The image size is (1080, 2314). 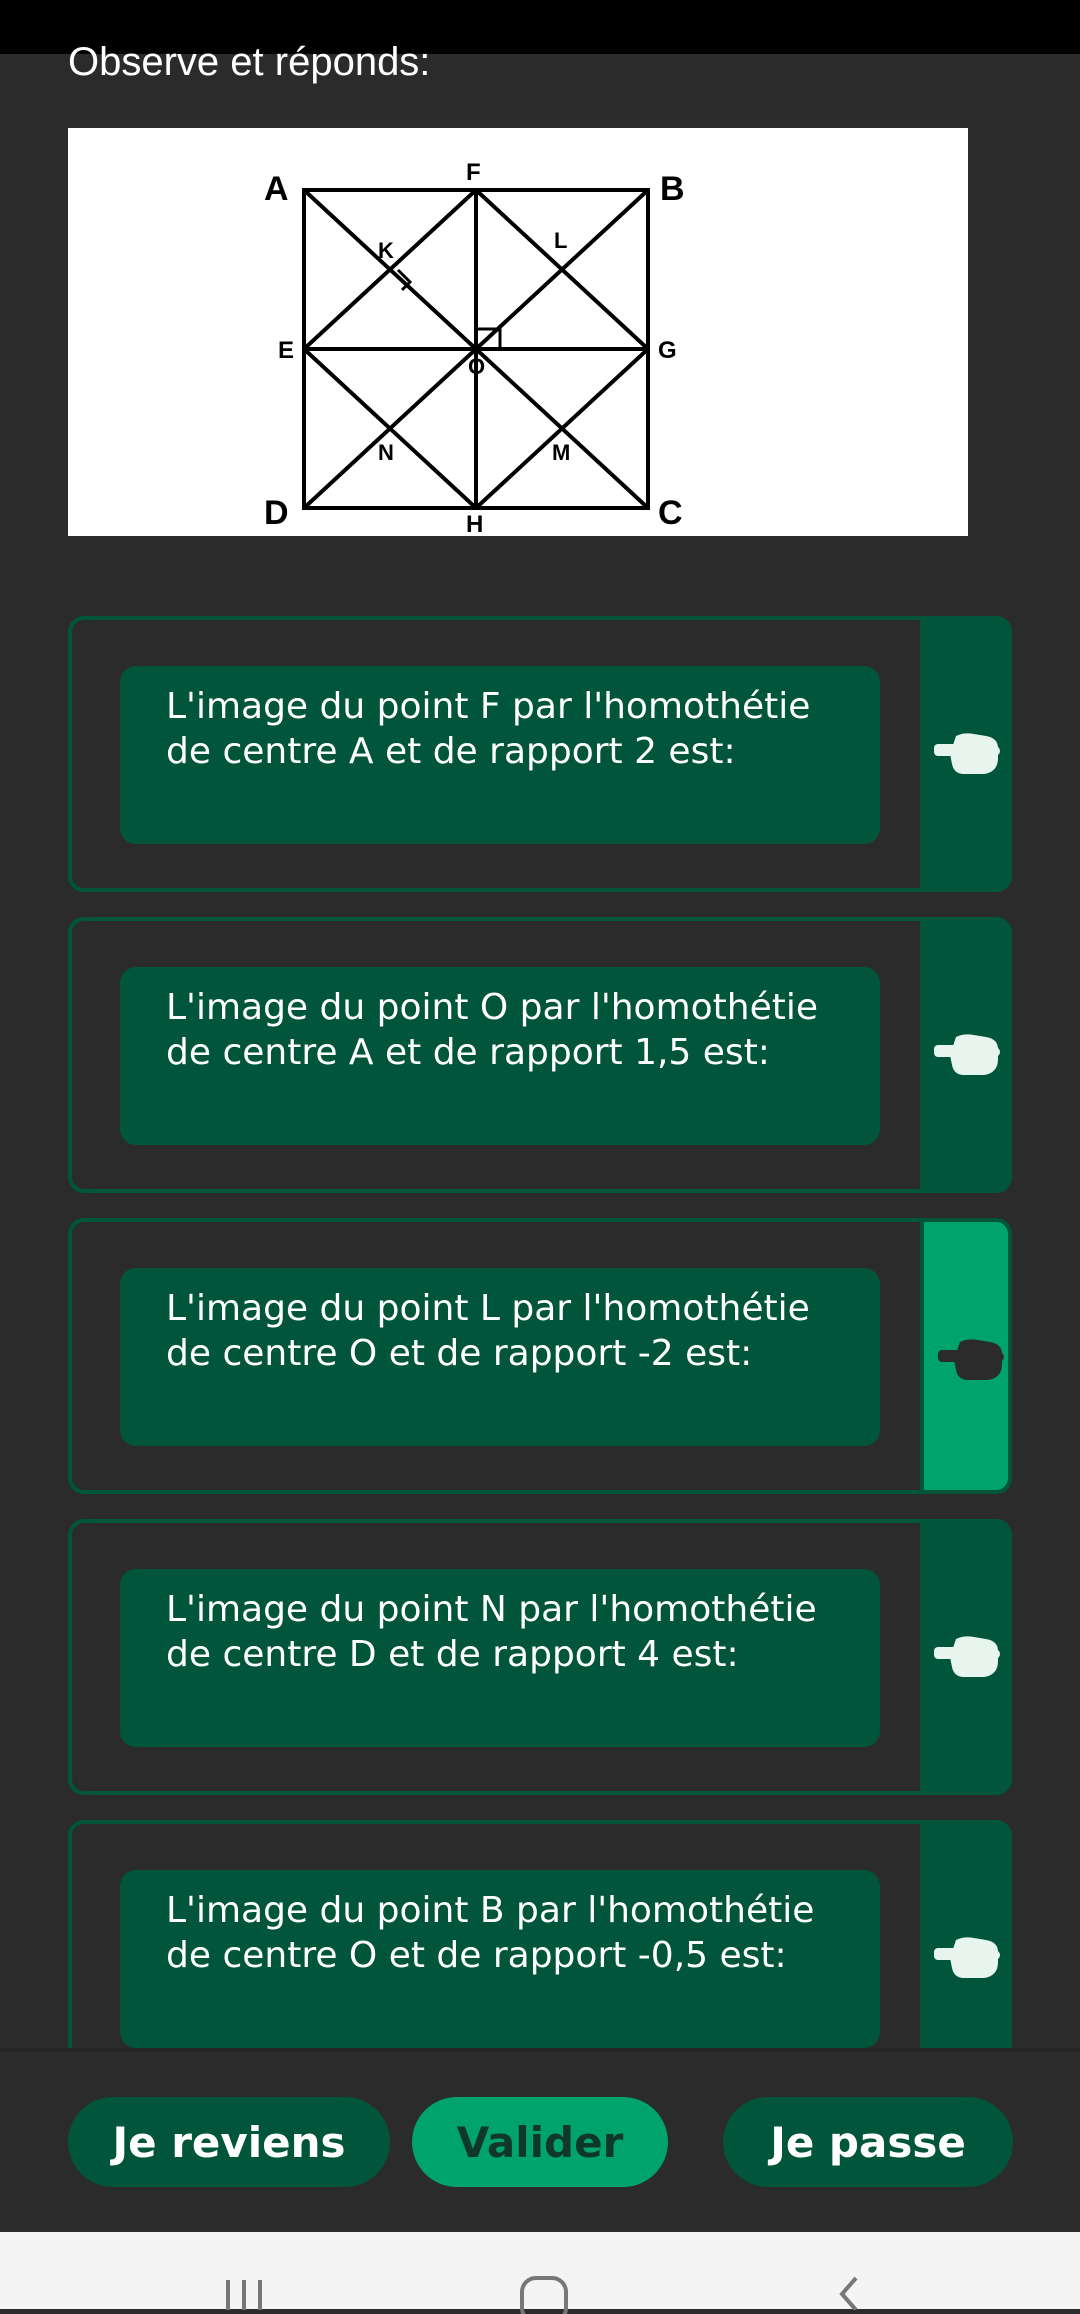 I want to click on recent-apps-icon, so click(x=245, y=2292).